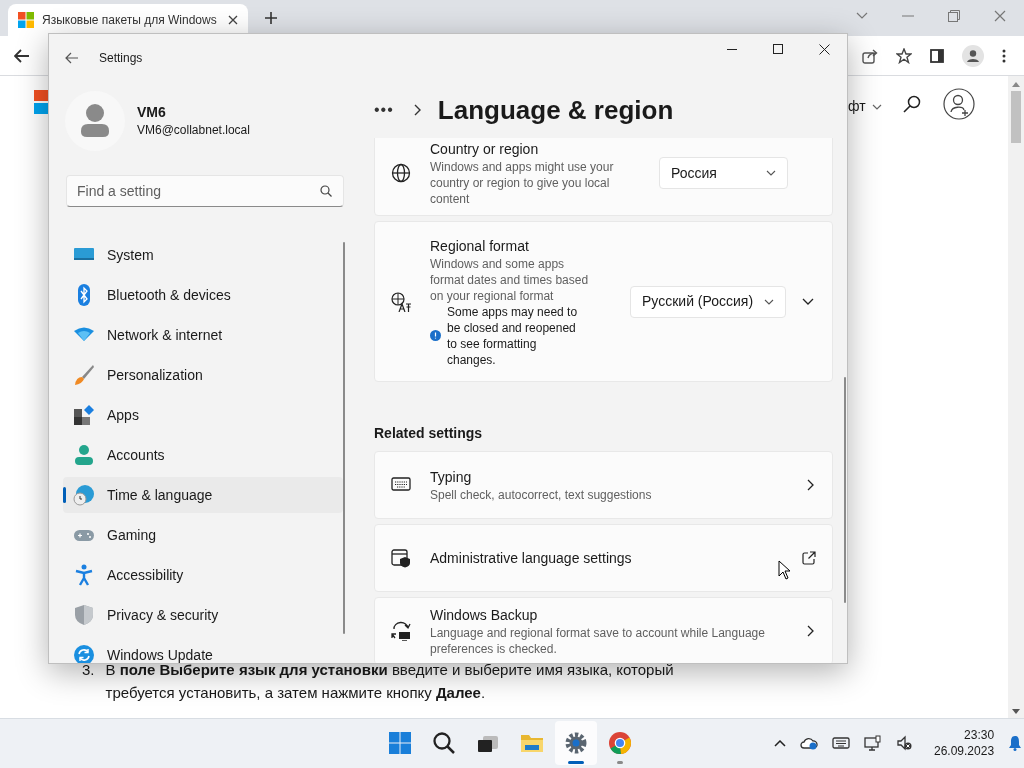  I want to click on start-icon, so click(400, 743).